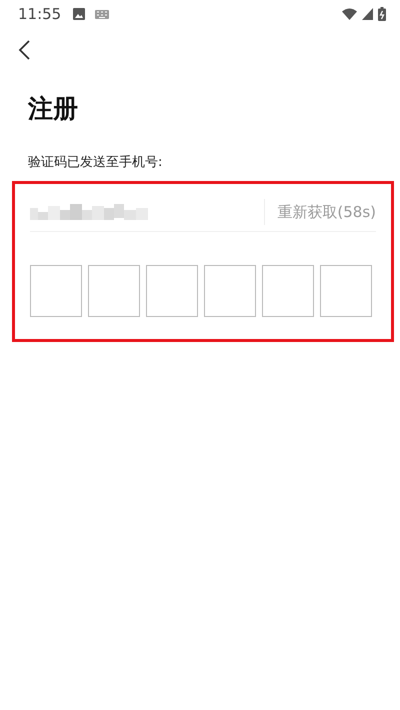 The height and width of the screenshot is (710, 400). I want to click on back-button, so click(24, 51).